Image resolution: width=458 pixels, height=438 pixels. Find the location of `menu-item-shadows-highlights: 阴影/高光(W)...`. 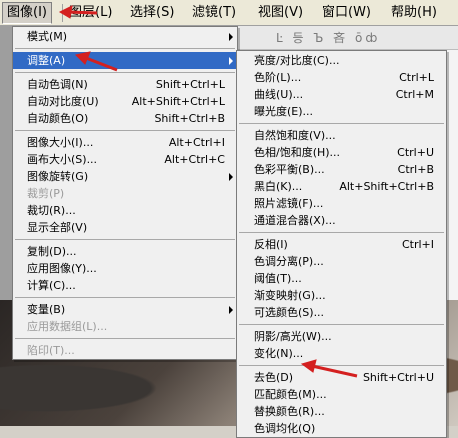

menu-item-shadows-highlights: 阴影/高光(W)... is located at coordinates (341, 336).